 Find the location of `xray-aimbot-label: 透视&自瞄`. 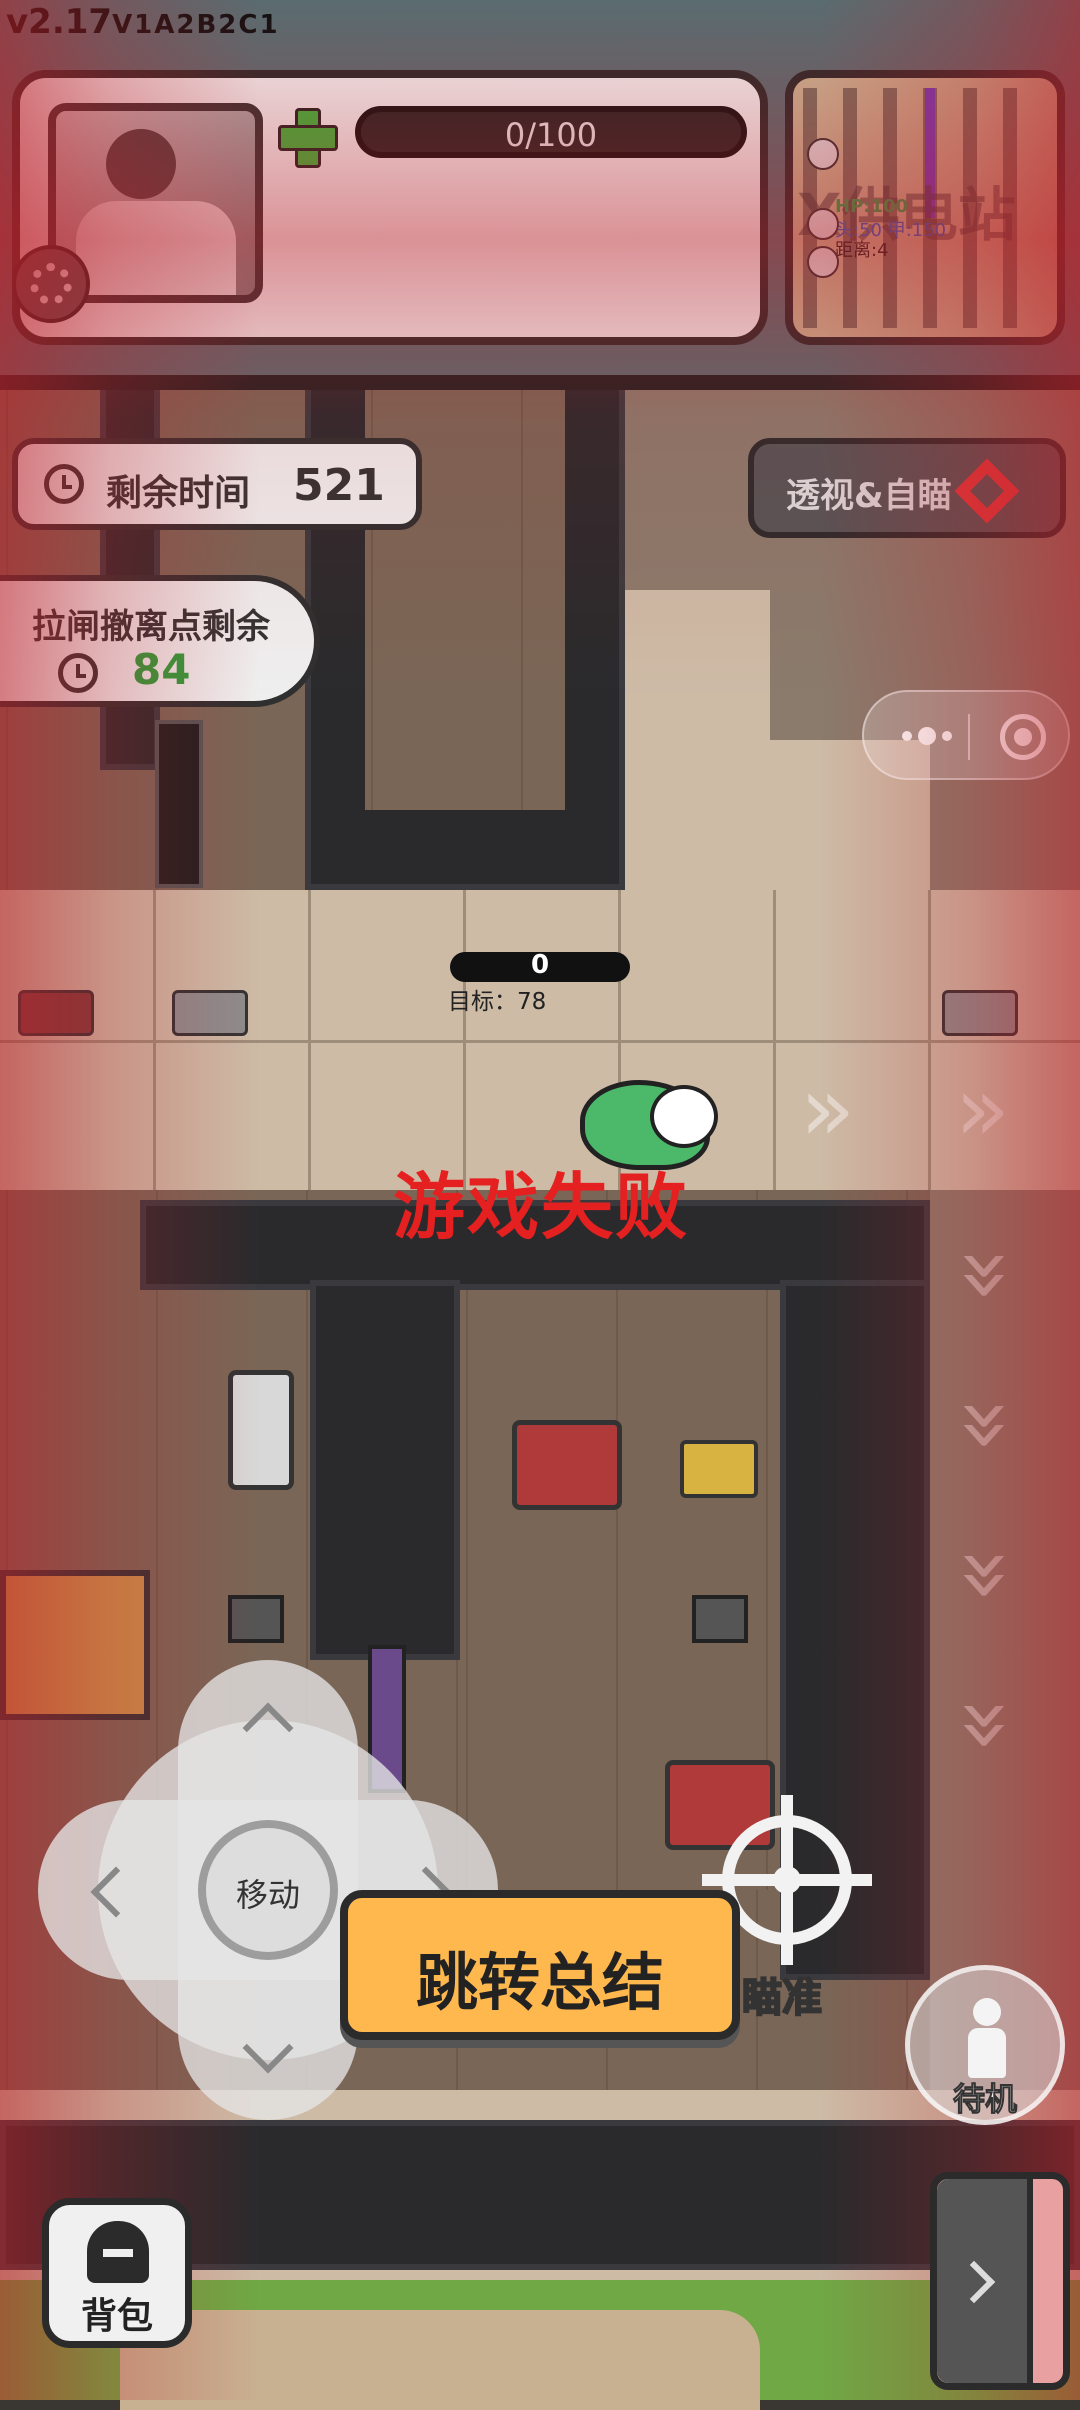

xray-aimbot-label: 透视&自瞄 is located at coordinates (869, 496).